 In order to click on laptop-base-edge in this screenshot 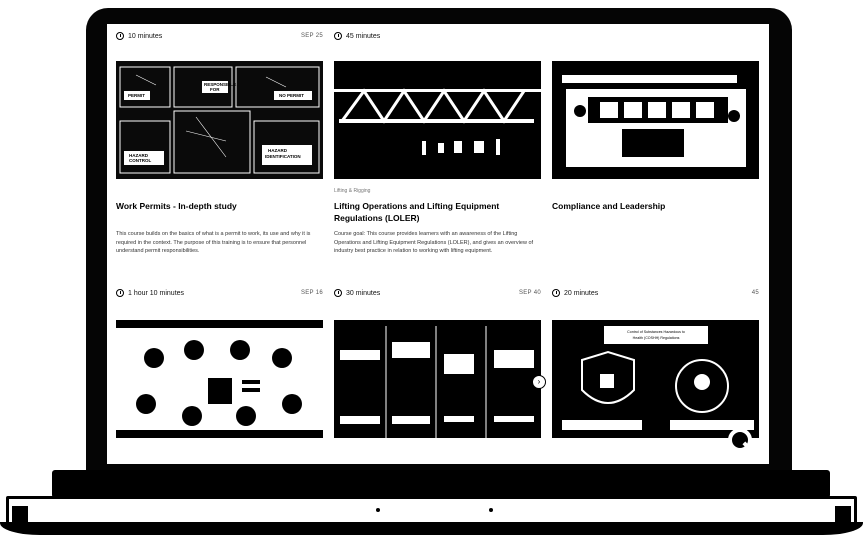, I will do `click(431, 528)`.